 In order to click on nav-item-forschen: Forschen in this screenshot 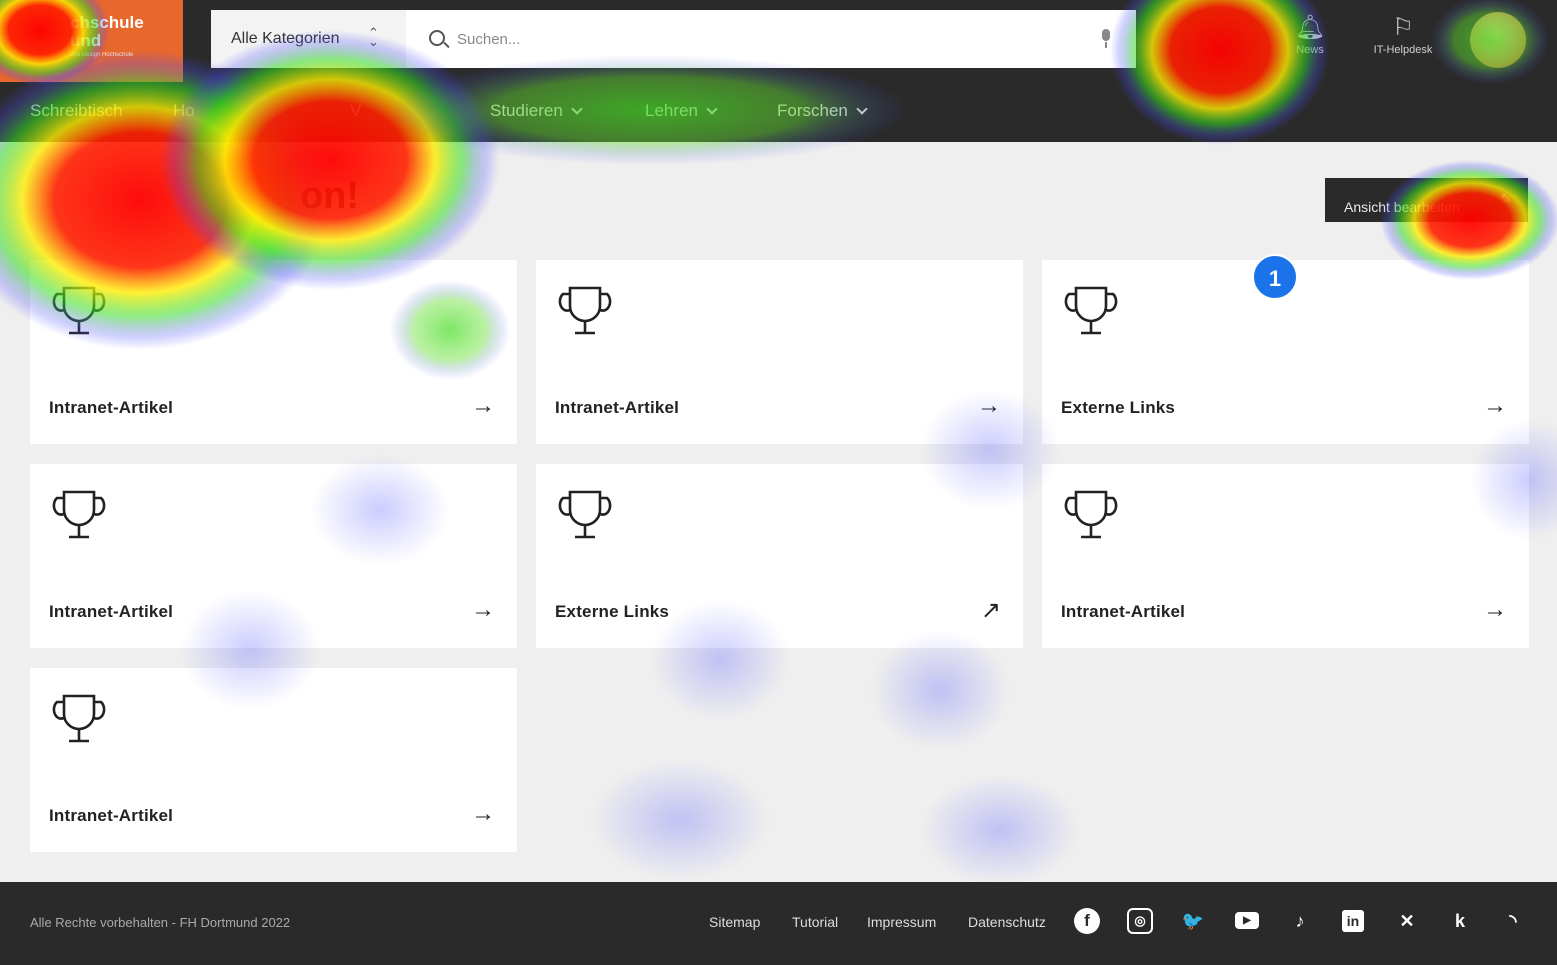, I will do `click(822, 111)`.